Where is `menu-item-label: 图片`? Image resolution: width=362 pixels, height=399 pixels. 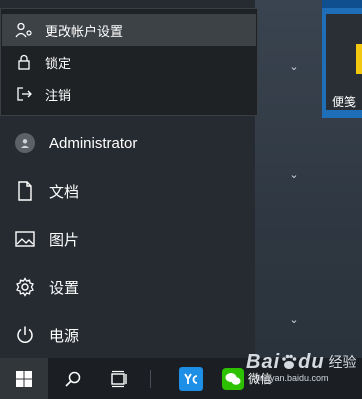 menu-item-label: 图片 is located at coordinates (64, 240).